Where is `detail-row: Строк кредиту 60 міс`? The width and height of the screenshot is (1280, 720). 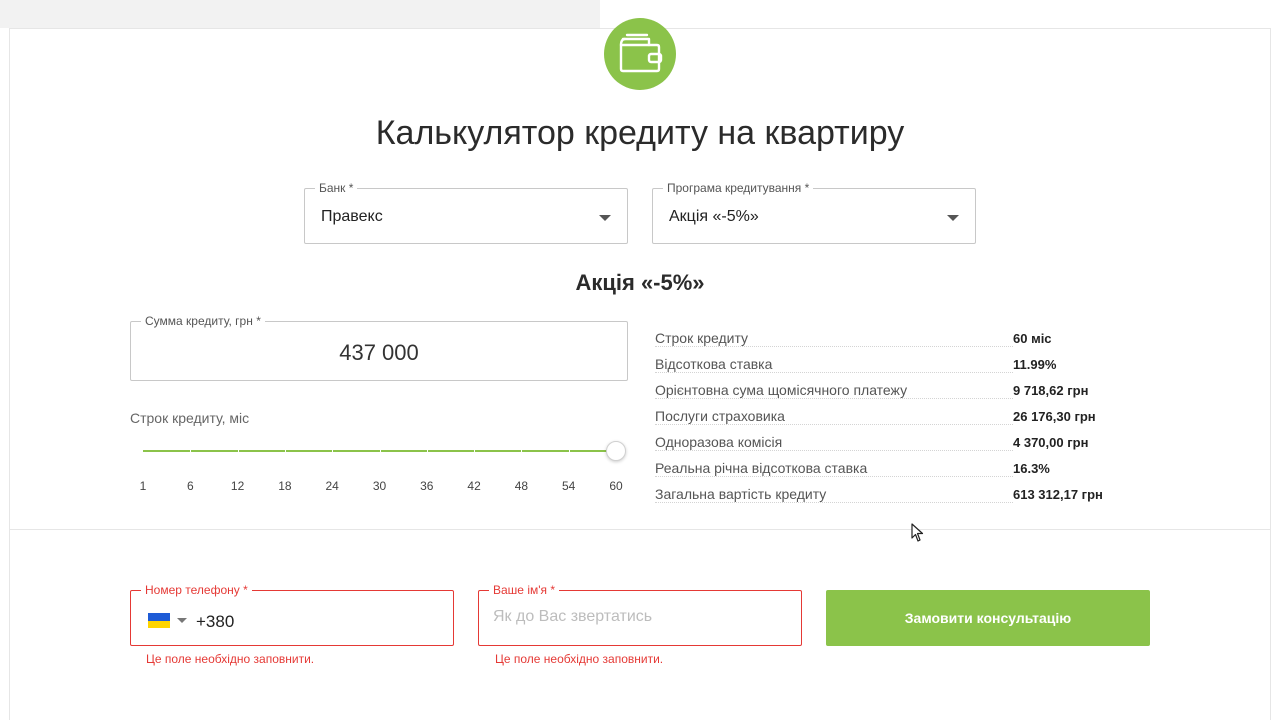
detail-row: Строк кредиту 60 міс is located at coordinates (890, 338).